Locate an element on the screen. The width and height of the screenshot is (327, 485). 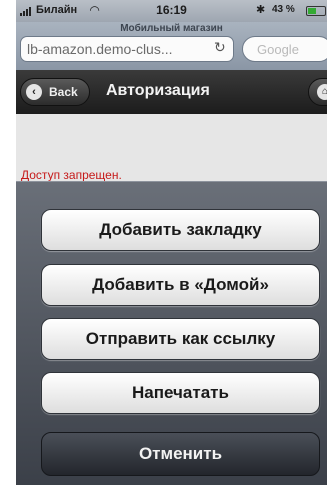
search-field: Google is located at coordinates (284, 49).